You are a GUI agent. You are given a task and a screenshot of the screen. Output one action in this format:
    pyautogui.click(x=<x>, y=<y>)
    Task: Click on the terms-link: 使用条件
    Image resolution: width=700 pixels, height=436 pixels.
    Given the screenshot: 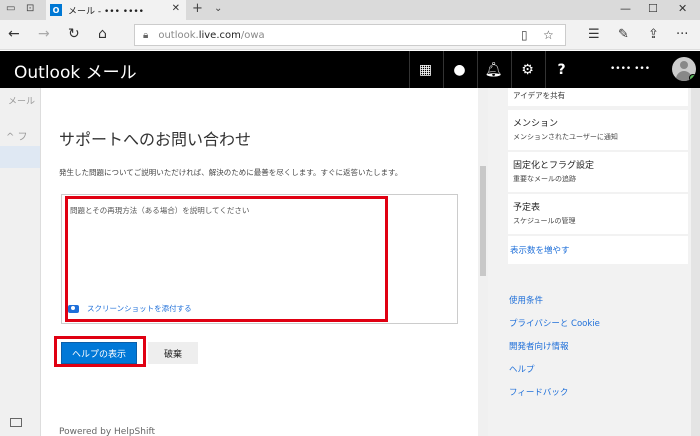 What is the action you would take?
    pyautogui.click(x=526, y=300)
    